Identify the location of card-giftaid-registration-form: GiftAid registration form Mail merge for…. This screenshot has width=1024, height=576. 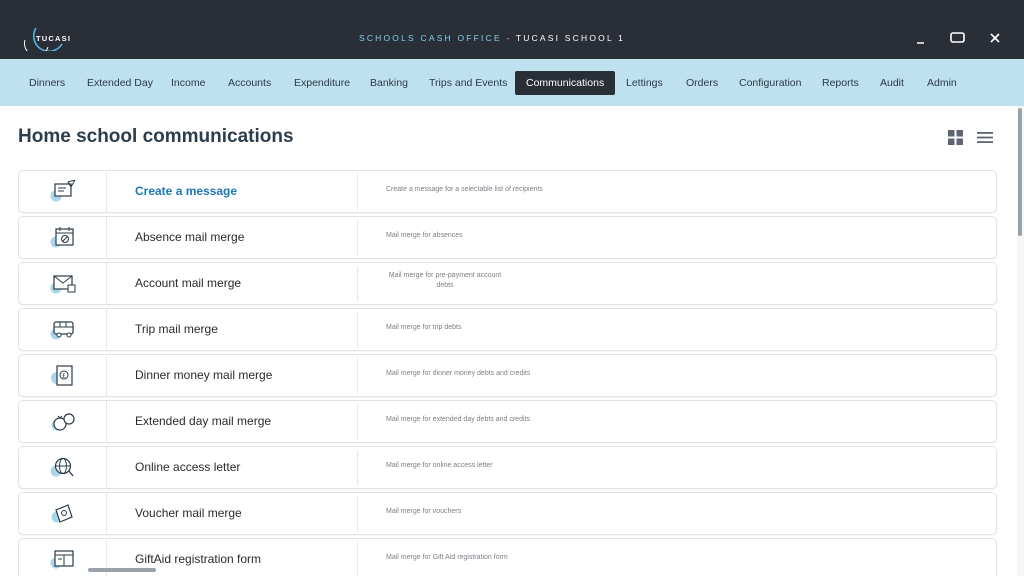
(507, 557).